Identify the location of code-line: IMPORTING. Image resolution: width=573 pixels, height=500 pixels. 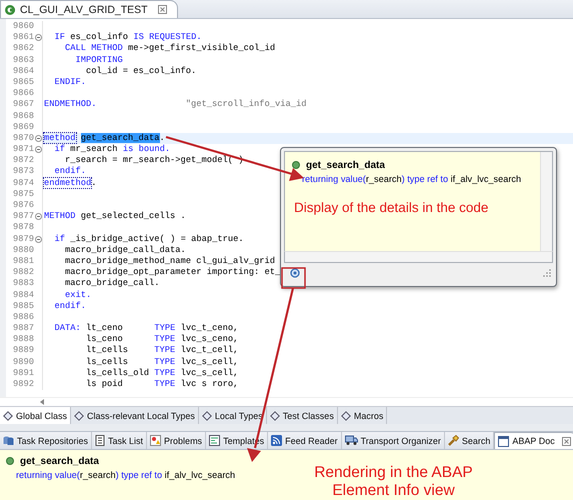
(98, 60).